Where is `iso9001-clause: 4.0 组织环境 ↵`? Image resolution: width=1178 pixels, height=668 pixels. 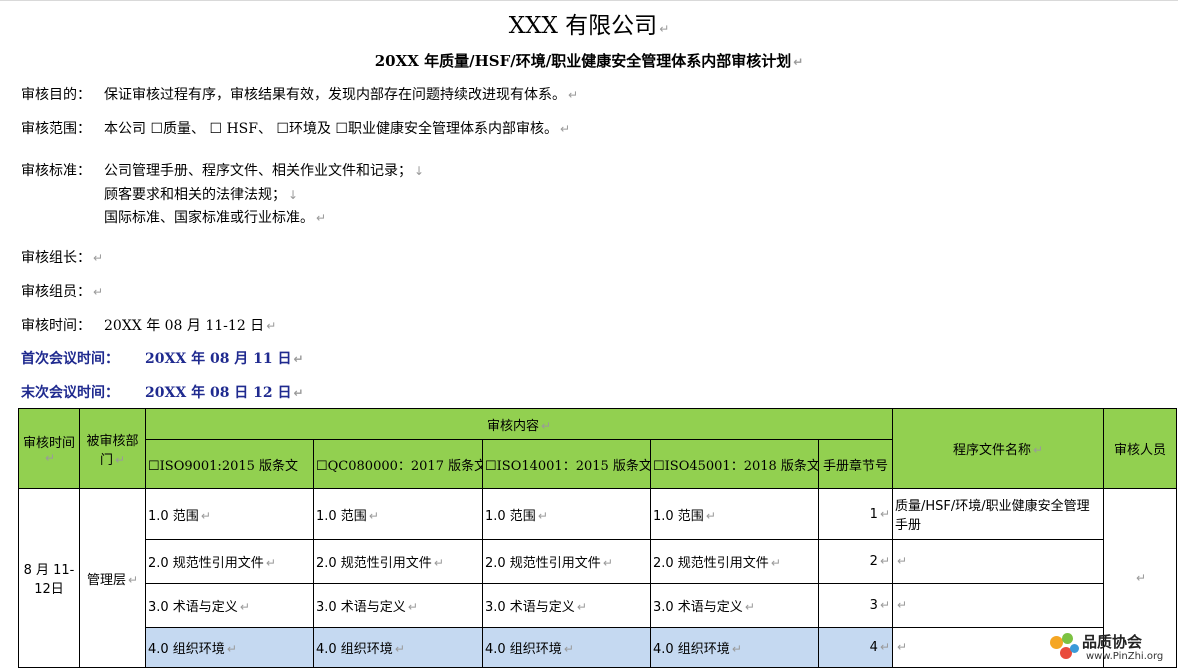
iso9001-clause: 4.0 组织环境 ↵ is located at coordinates (229, 647).